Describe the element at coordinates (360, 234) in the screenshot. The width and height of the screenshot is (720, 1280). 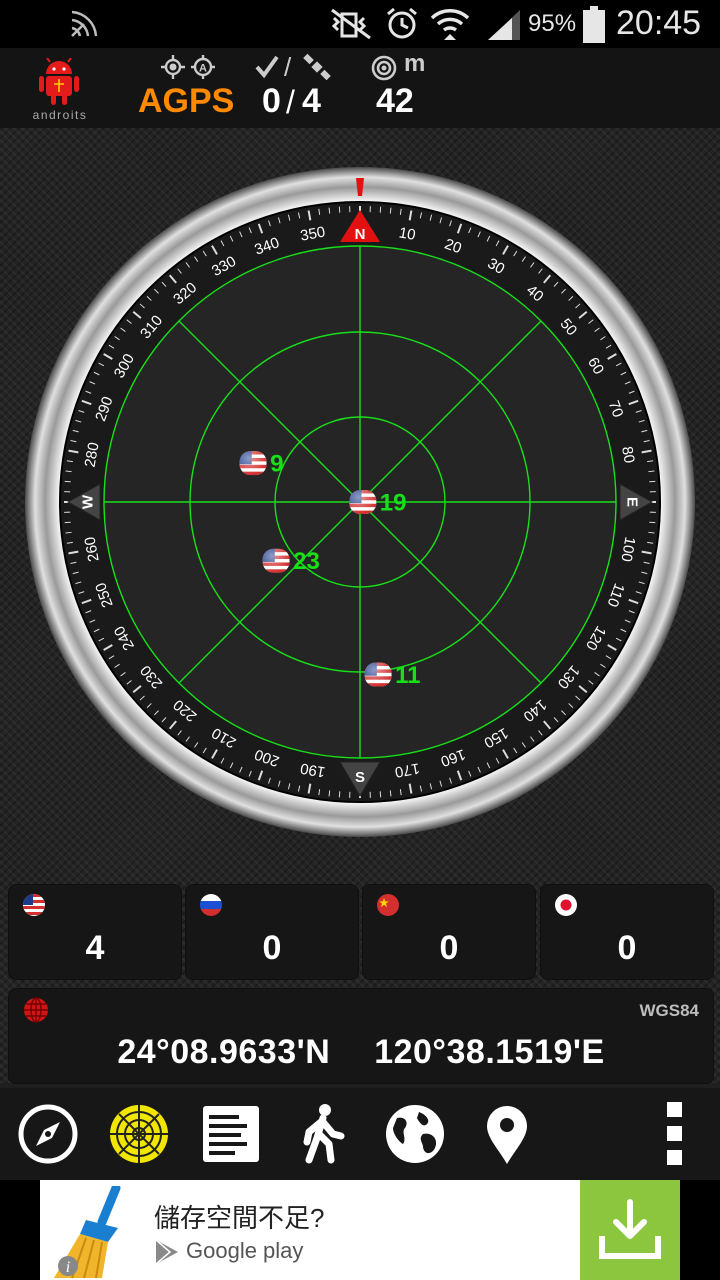
I see `north-label: N` at that location.